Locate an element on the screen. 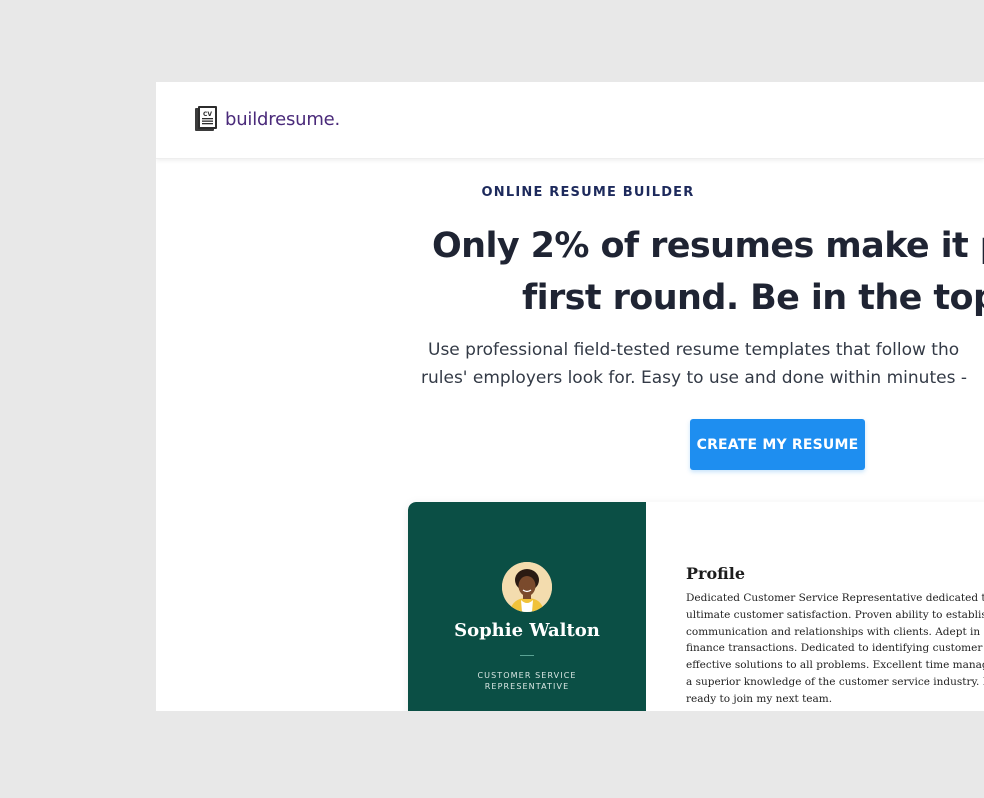  profile-line: ready to join my next team. is located at coordinates (759, 698).